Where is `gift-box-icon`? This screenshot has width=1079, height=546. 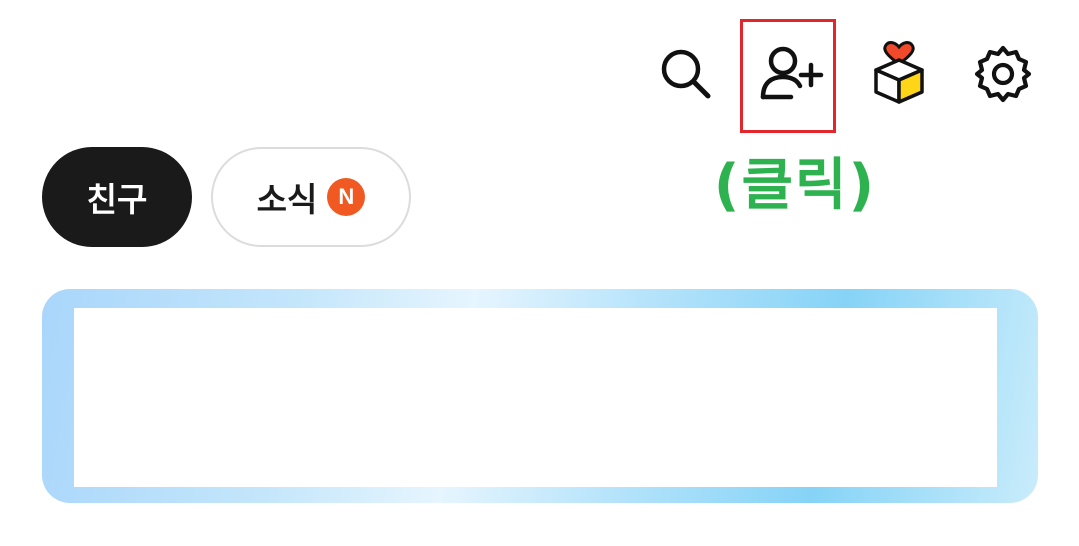
gift-box-icon is located at coordinates (899, 72).